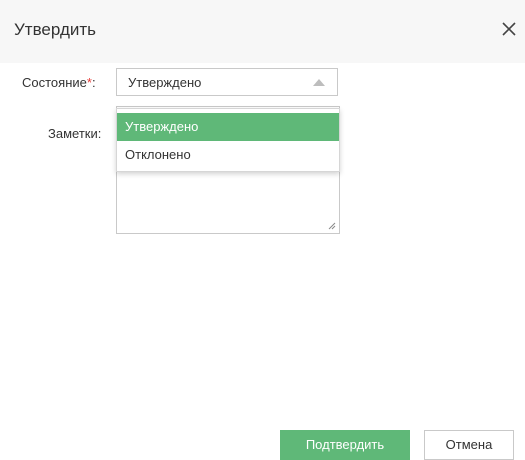 Image resolution: width=525 pixels, height=460 pixels. Describe the element at coordinates (262, 31) in the screenshot. I see `dialog-header: Утвердить` at that location.